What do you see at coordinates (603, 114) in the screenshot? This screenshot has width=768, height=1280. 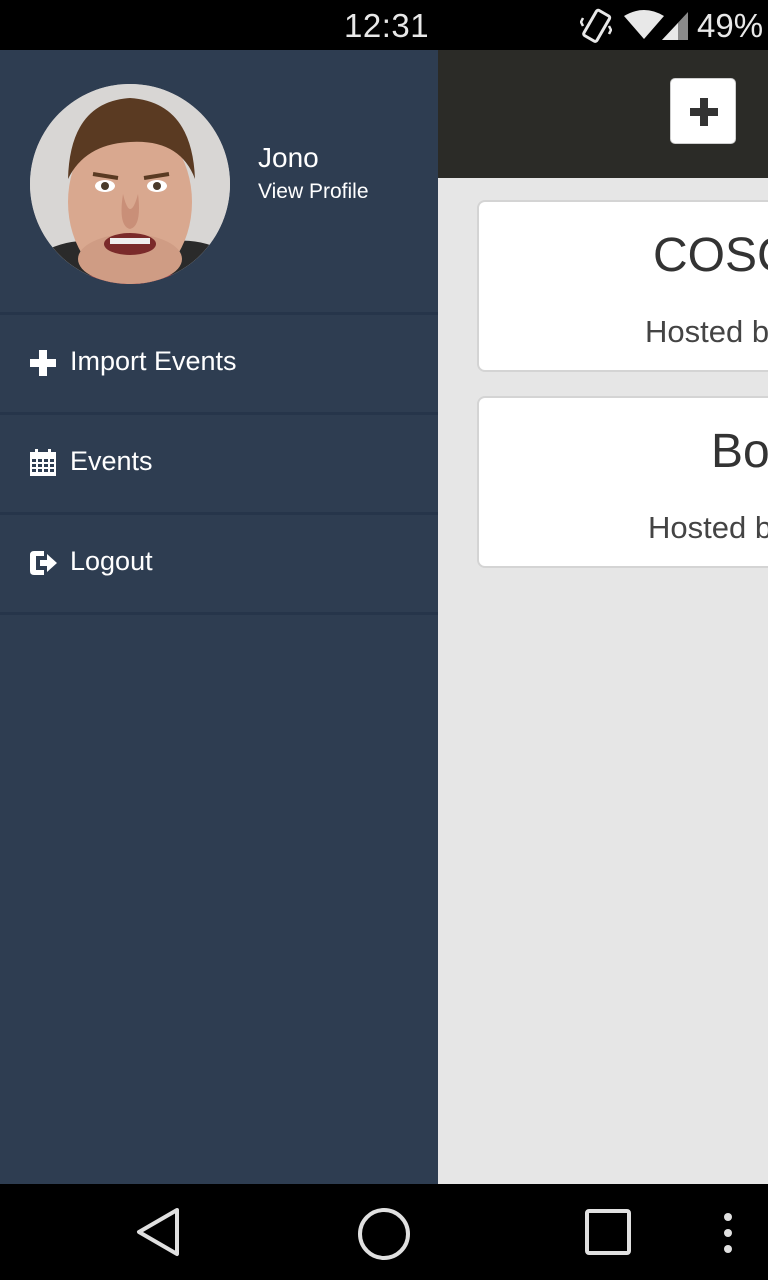 I see `main-header` at bounding box center [603, 114].